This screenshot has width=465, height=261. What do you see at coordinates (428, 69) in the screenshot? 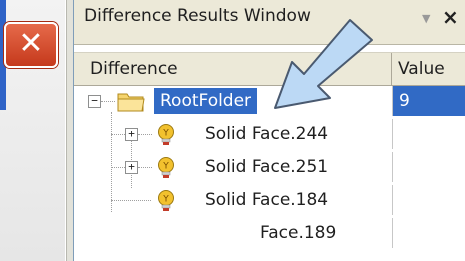
I see `value-column-header: Value` at bounding box center [428, 69].